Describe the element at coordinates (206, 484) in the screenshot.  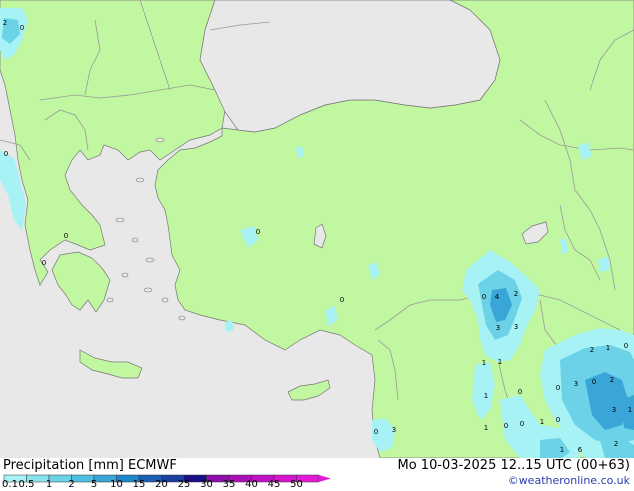
I see `legend-label: 30` at that location.